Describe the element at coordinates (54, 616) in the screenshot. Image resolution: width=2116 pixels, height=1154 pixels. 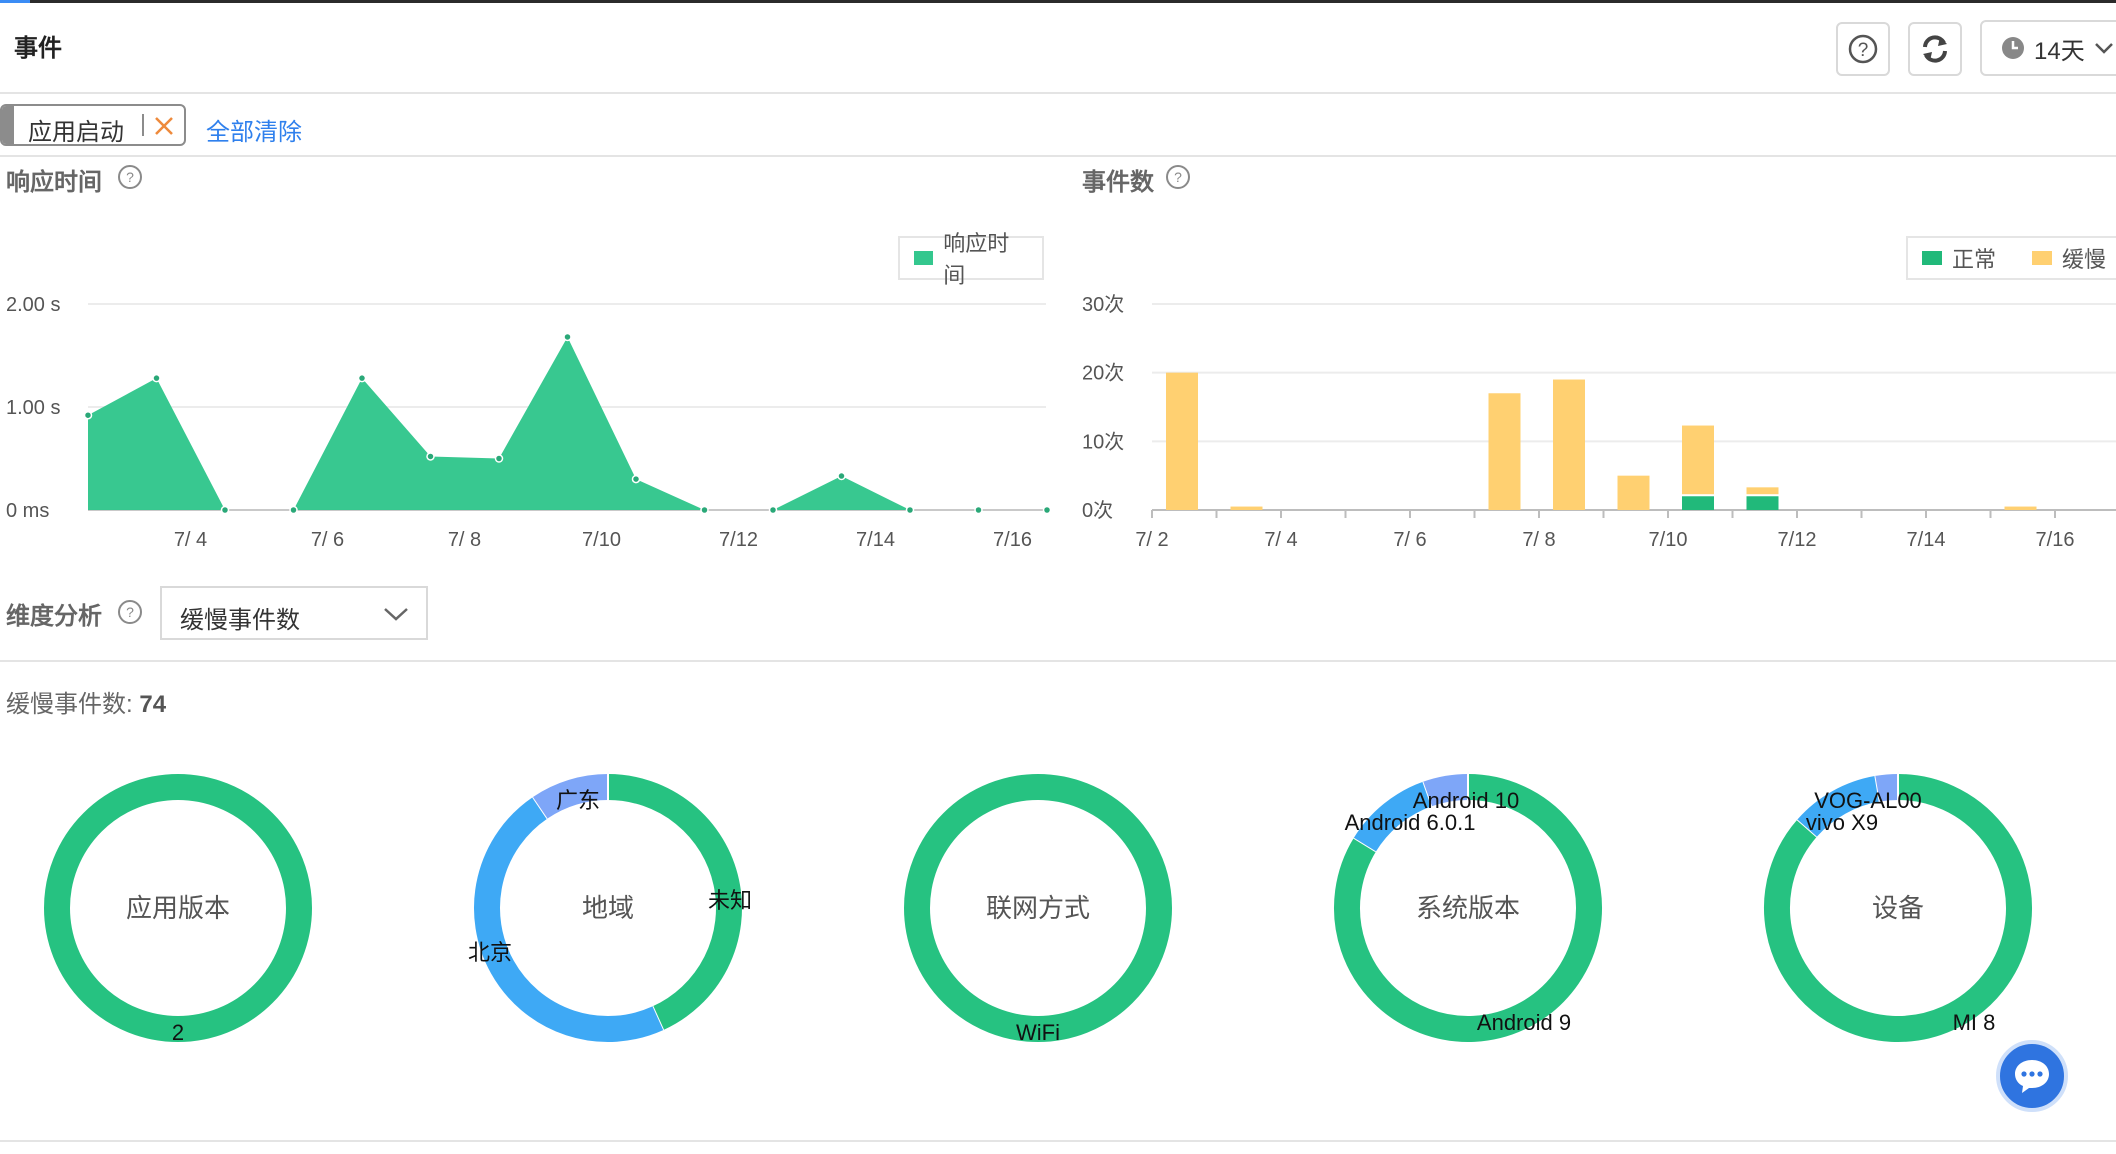
I see `dimension-title: 维度分析` at that location.